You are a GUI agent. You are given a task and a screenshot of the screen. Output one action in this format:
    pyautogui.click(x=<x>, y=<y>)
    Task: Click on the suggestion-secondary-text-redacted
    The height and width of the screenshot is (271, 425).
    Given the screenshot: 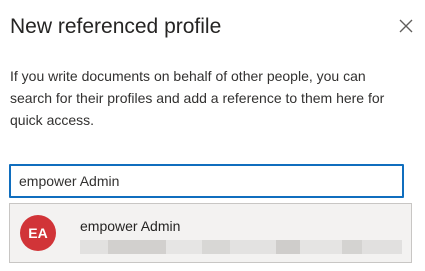 What is the action you would take?
    pyautogui.click(x=241, y=247)
    